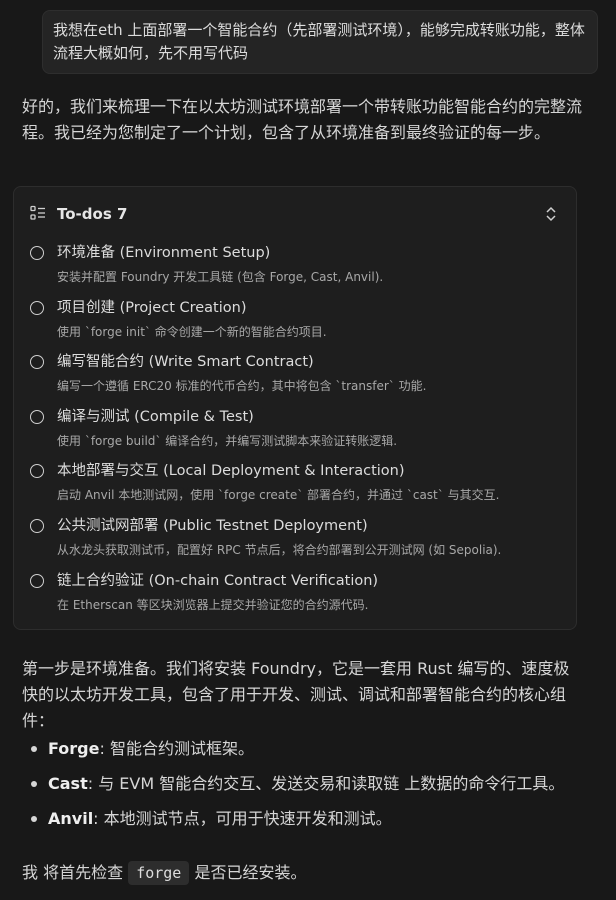 The width and height of the screenshot is (616, 900). I want to click on todo-item-description: 使用 `forge build` 编译合约，并编写测试脚本来验证转账逻辑., so click(227, 440).